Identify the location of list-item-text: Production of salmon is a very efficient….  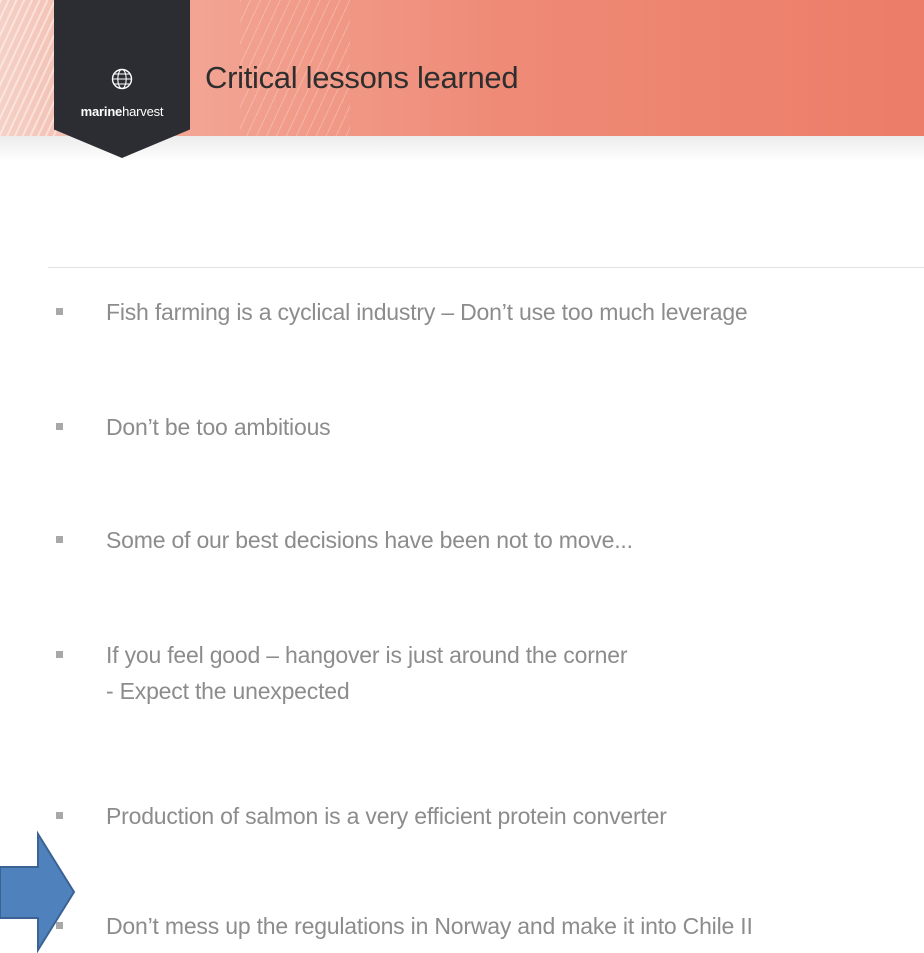
(386, 816).